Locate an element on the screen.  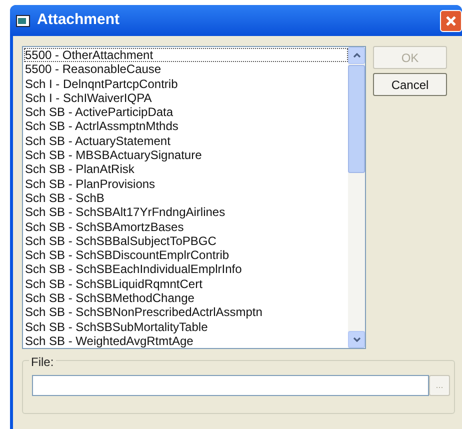
list-item: Sch SB - SchSBMethodChange is located at coordinates (186, 298).